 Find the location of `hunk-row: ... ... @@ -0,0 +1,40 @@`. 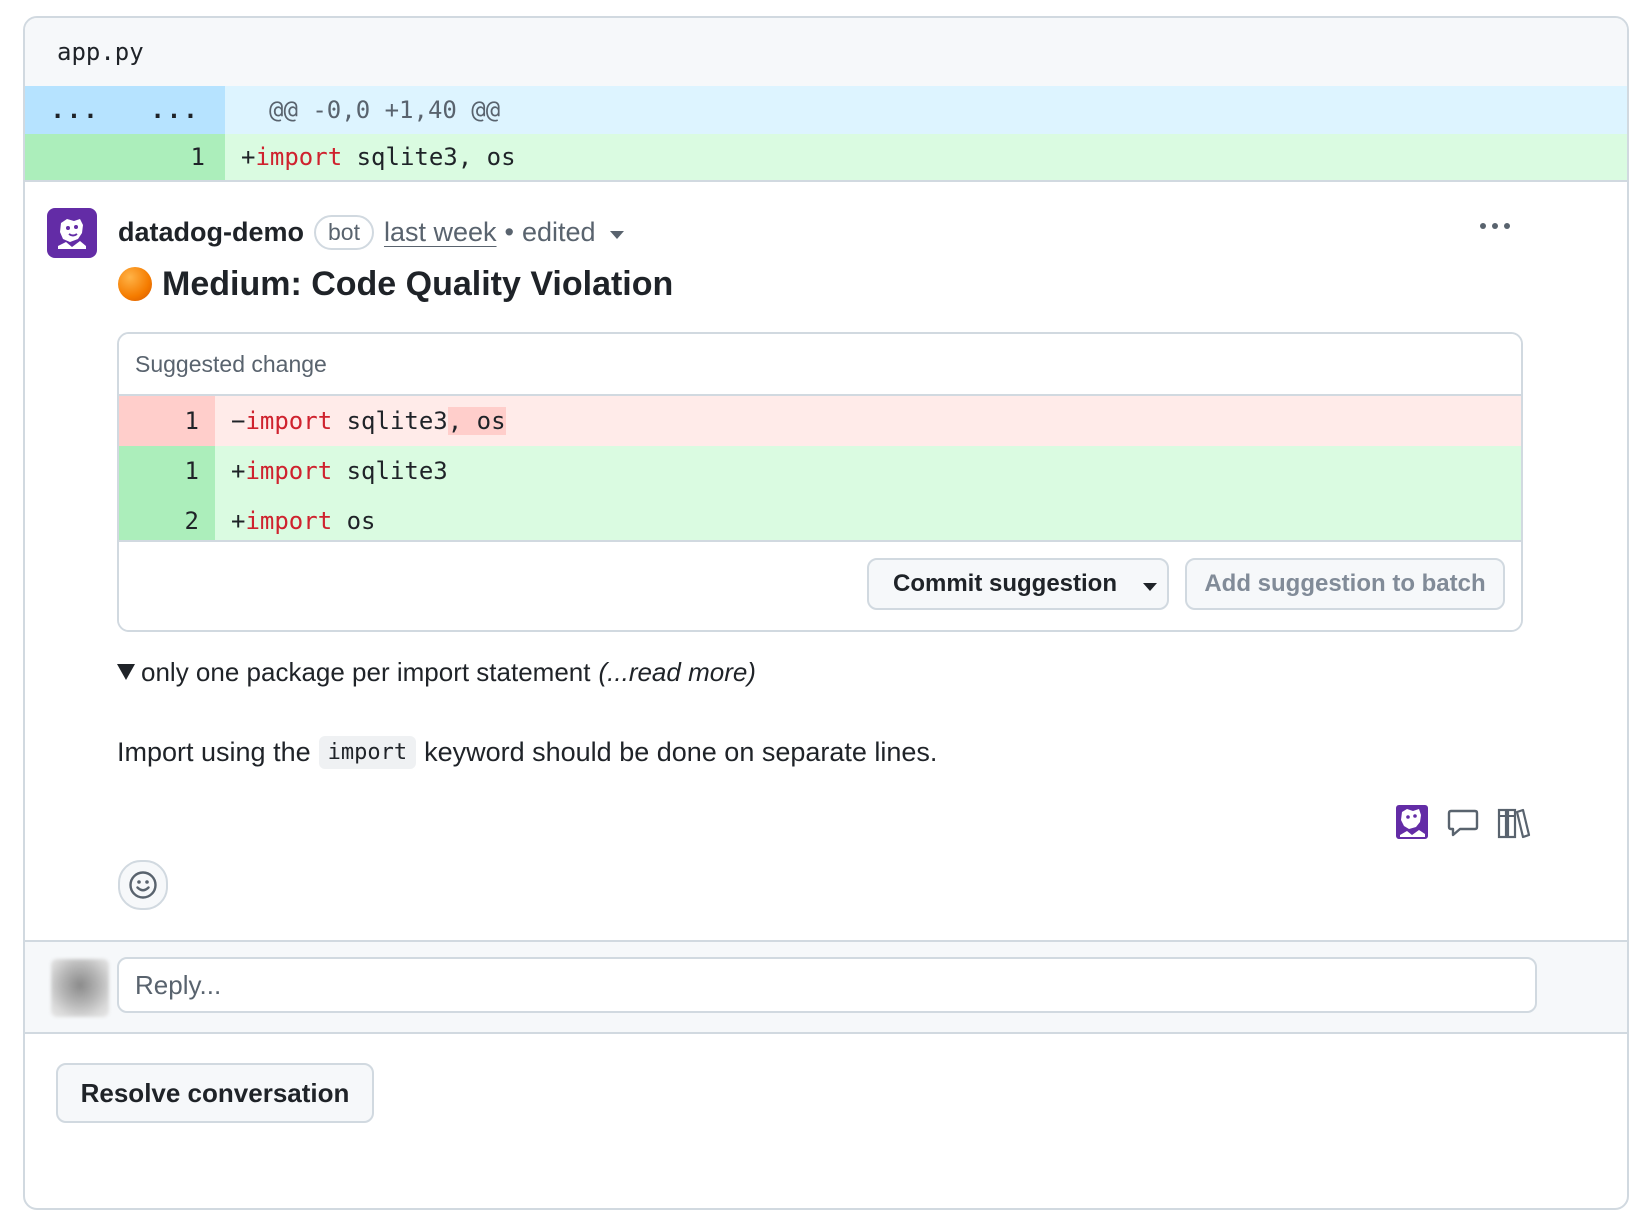

hunk-row: ... ... @@ -0,0 +1,40 @@ is located at coordinates (826, 110).